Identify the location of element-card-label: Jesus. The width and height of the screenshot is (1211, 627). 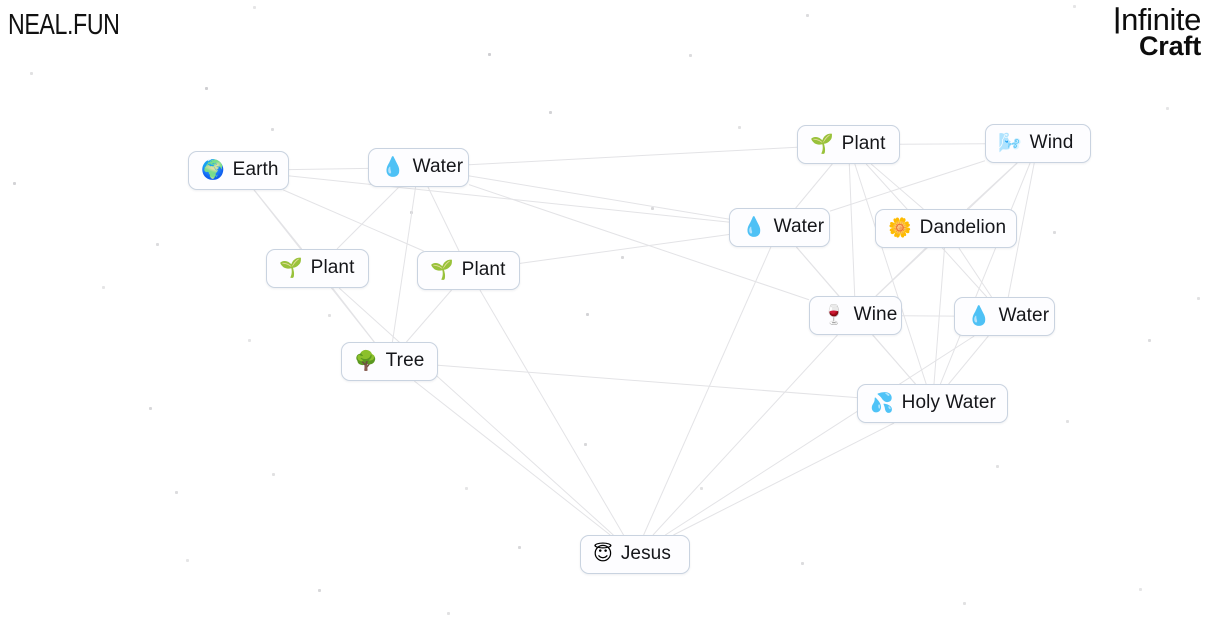
(645, 554).